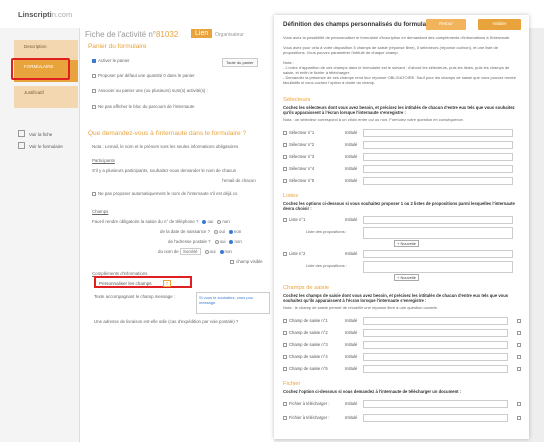 The height and width of the screenshot is (442, 544). I want to click on activer-panier-row: Activer le panier, so click(110, 60).